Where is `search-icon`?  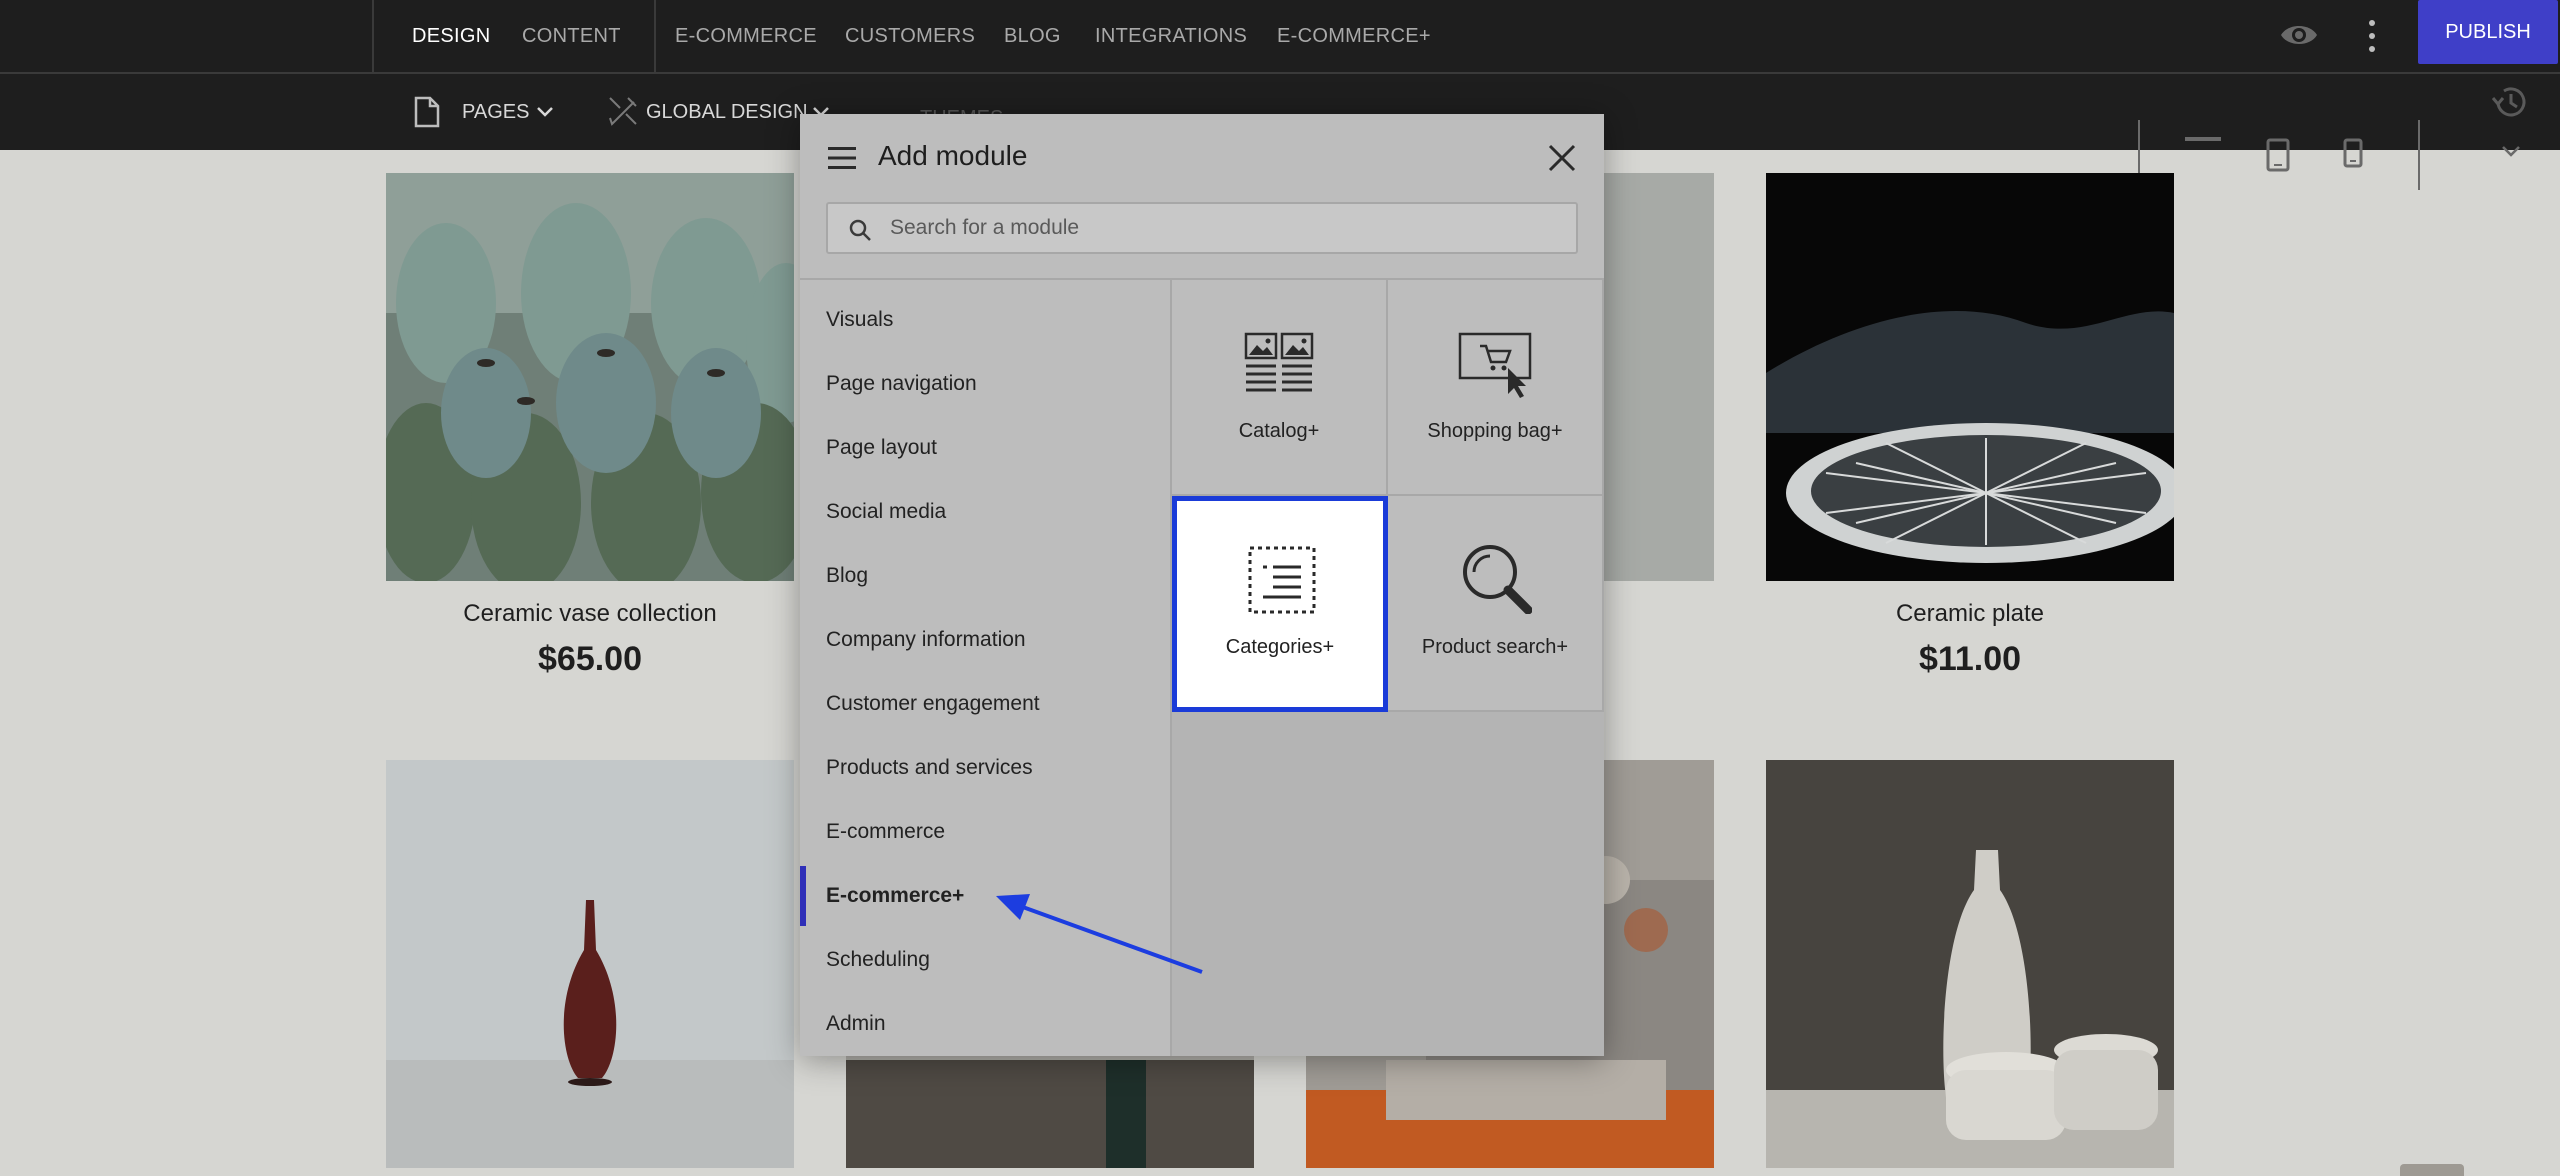
search-icon is located at coordinates (860, 230).